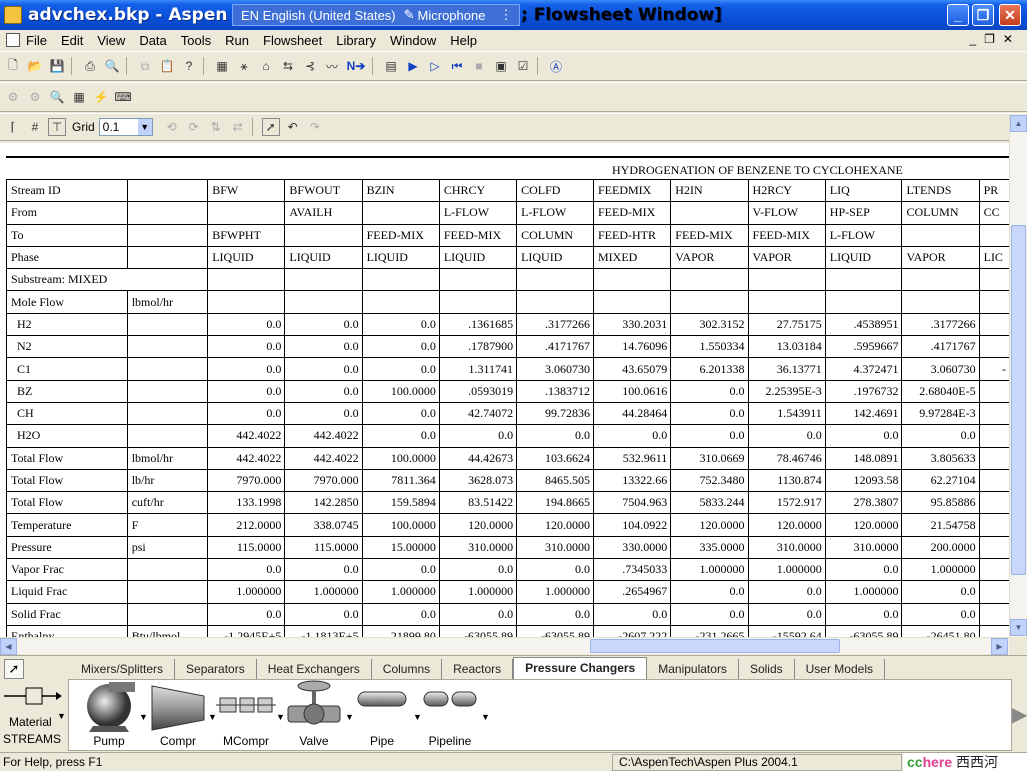  What do you see at coordinates (504, 646) in the screenshot?
I see `horizontal-scrollbar: ◀ ▶` at bounding box center [504, 646].